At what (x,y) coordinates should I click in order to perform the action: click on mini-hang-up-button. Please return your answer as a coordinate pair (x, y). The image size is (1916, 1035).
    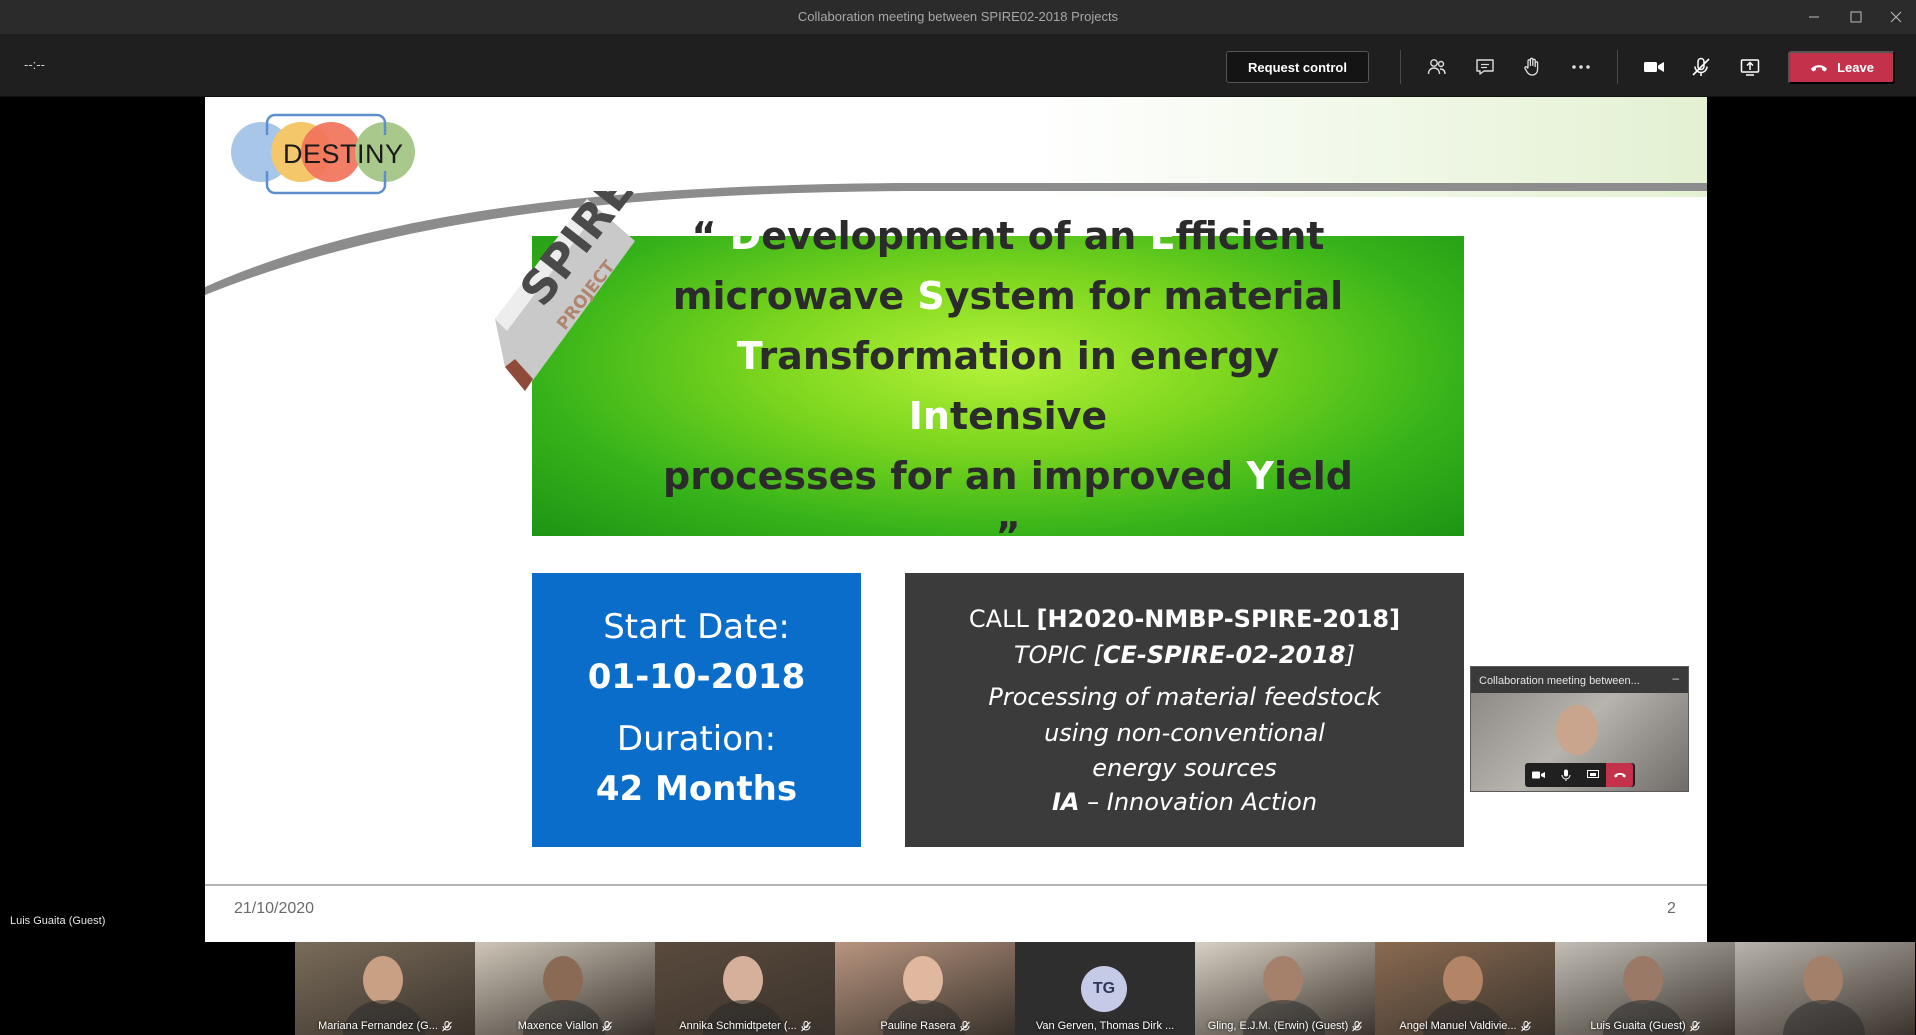
    Looking at the image, I should click on (1619, 775).